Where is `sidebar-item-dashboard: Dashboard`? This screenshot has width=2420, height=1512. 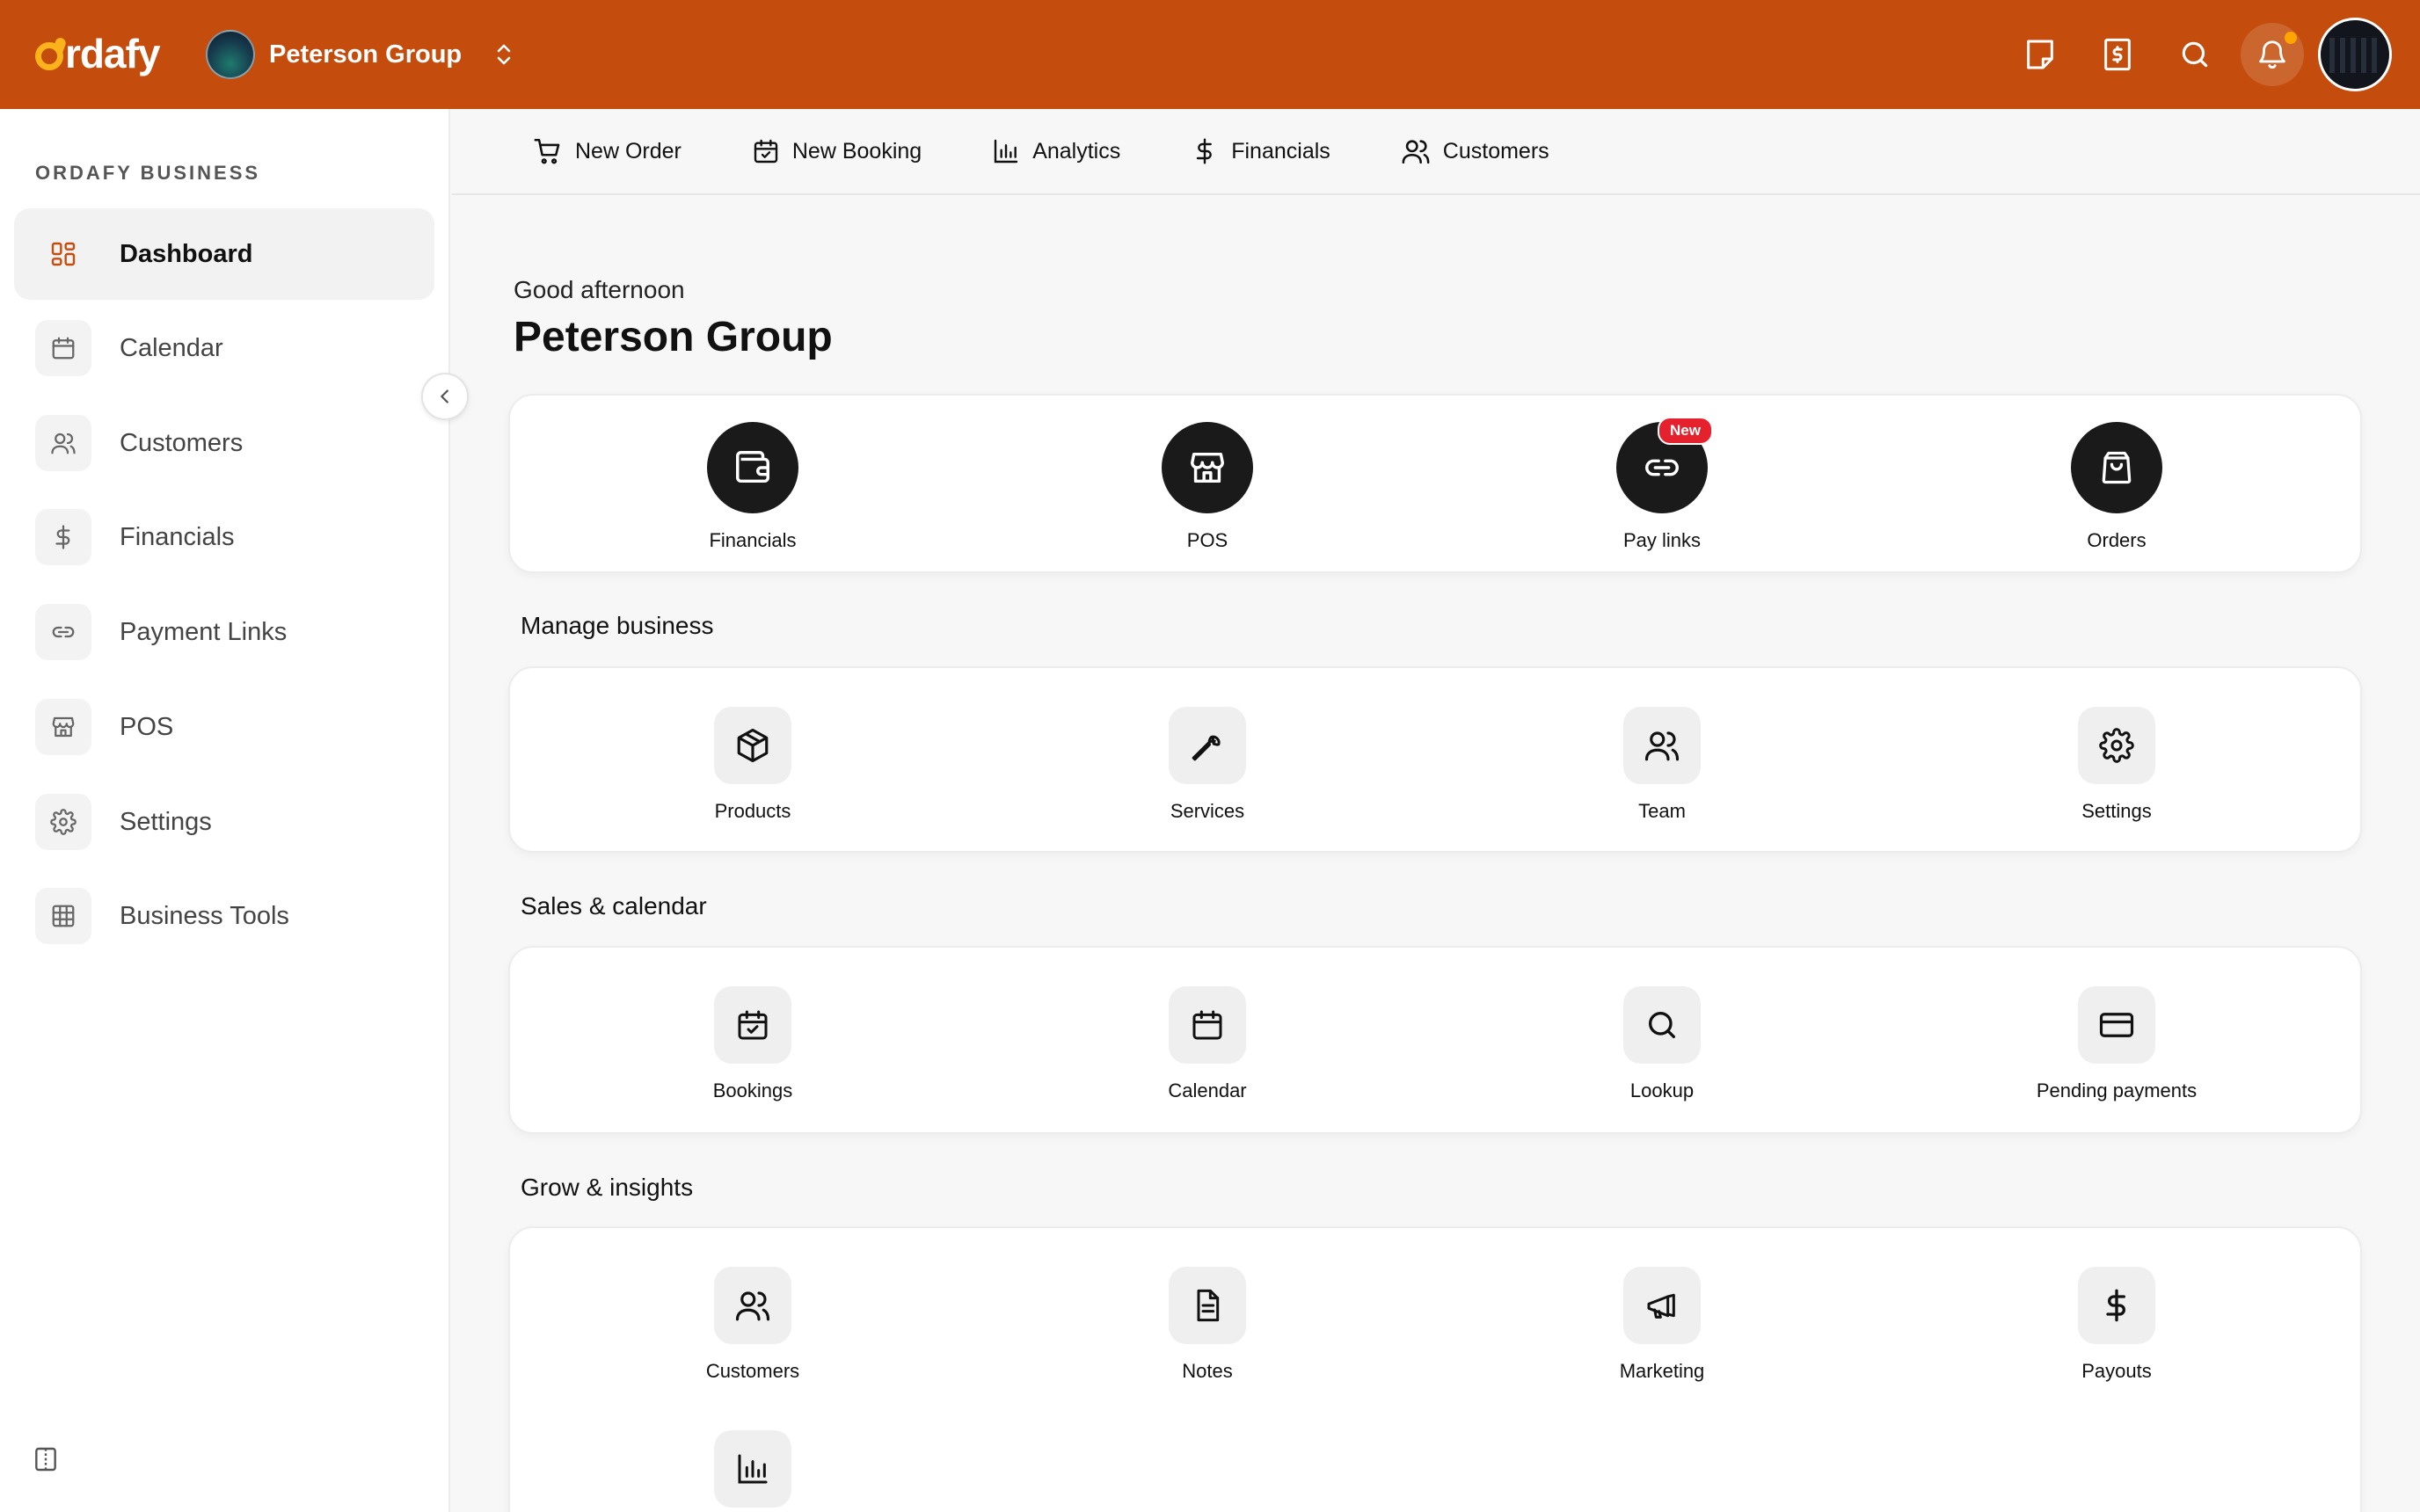
sidebar-item-dashboard: Dashboard is located at coordinates (224, 254).